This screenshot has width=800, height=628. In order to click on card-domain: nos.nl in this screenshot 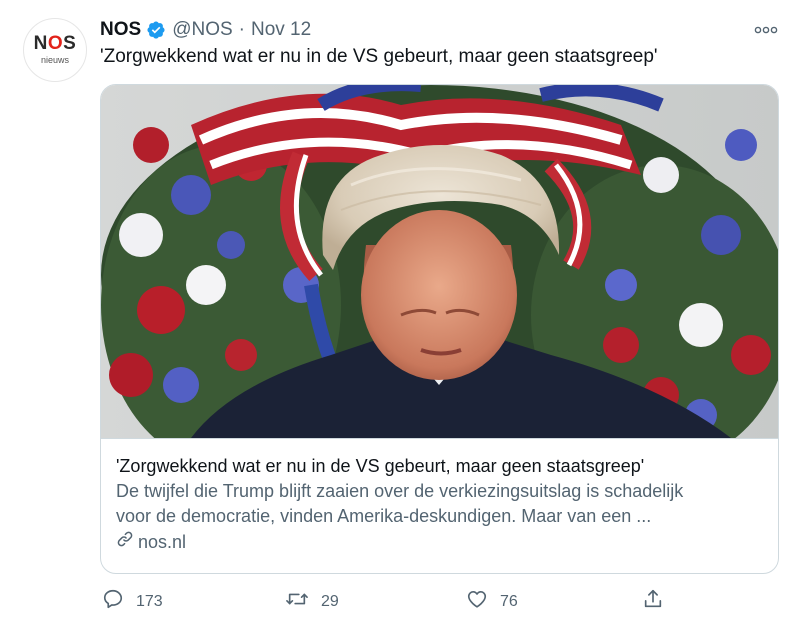, I will do `click(440, 542)`.